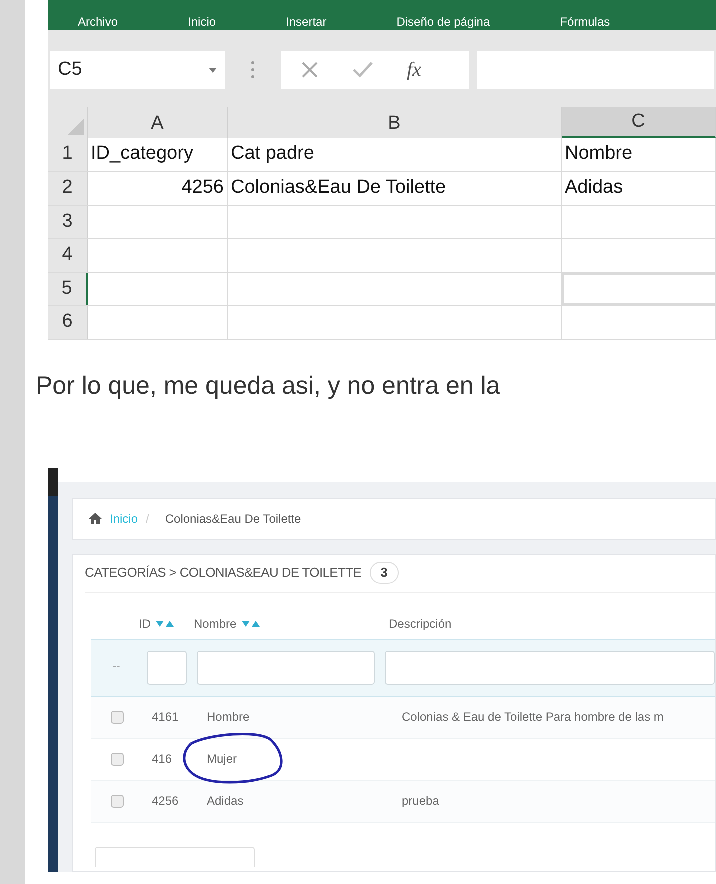  Describe the element at coordinates (95, 518) in the screenshot. I see `home-icon` at that location.